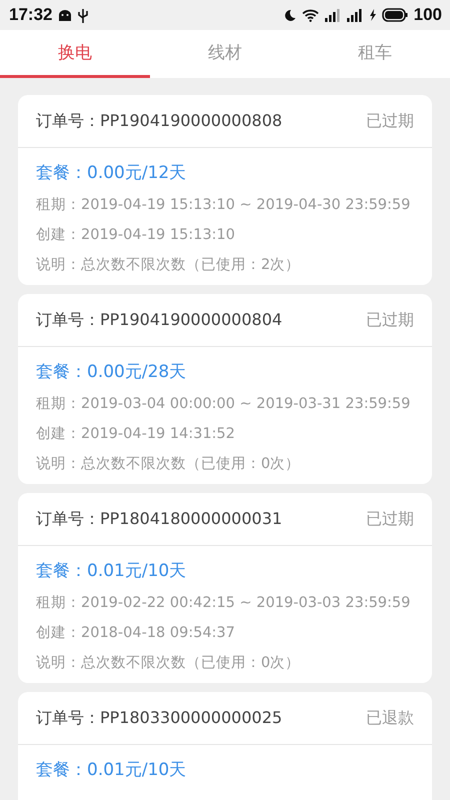 This screenshot has height=800, width=450. Describe the element at coordinates (310, 15) in the screenshot. I see `wifi-icon` at that location.